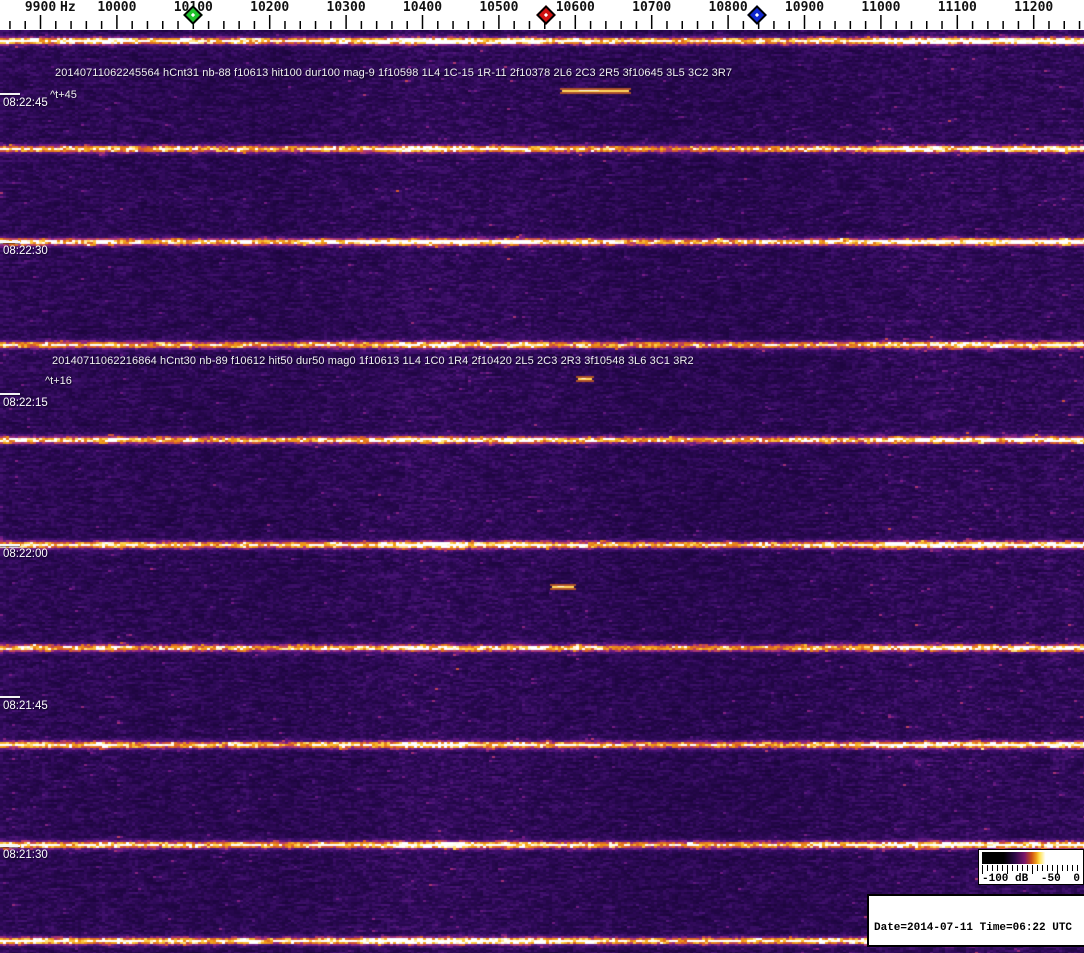 The image size is (1084, 953). Describe the element at coordinates (25, 403) in the screenshot. I see `time-label: 08:22:15` at that location.